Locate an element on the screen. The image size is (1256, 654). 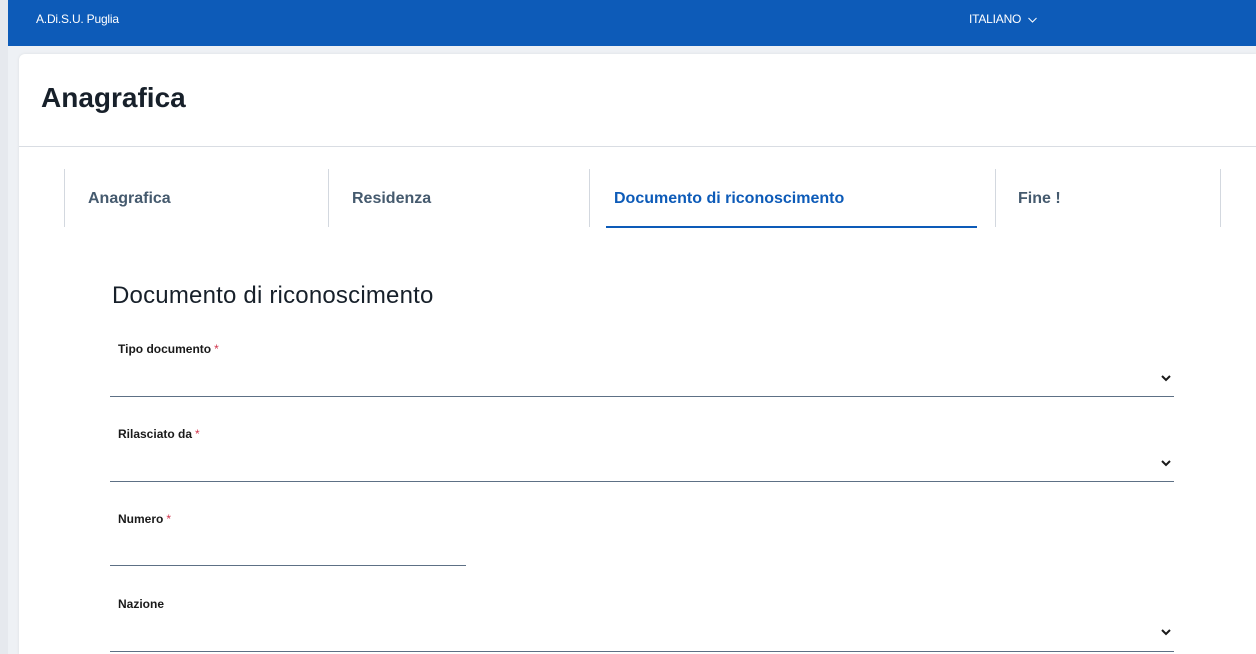
tipo-documento-label-text: Tipo documento is located at coordinates (165, 349).